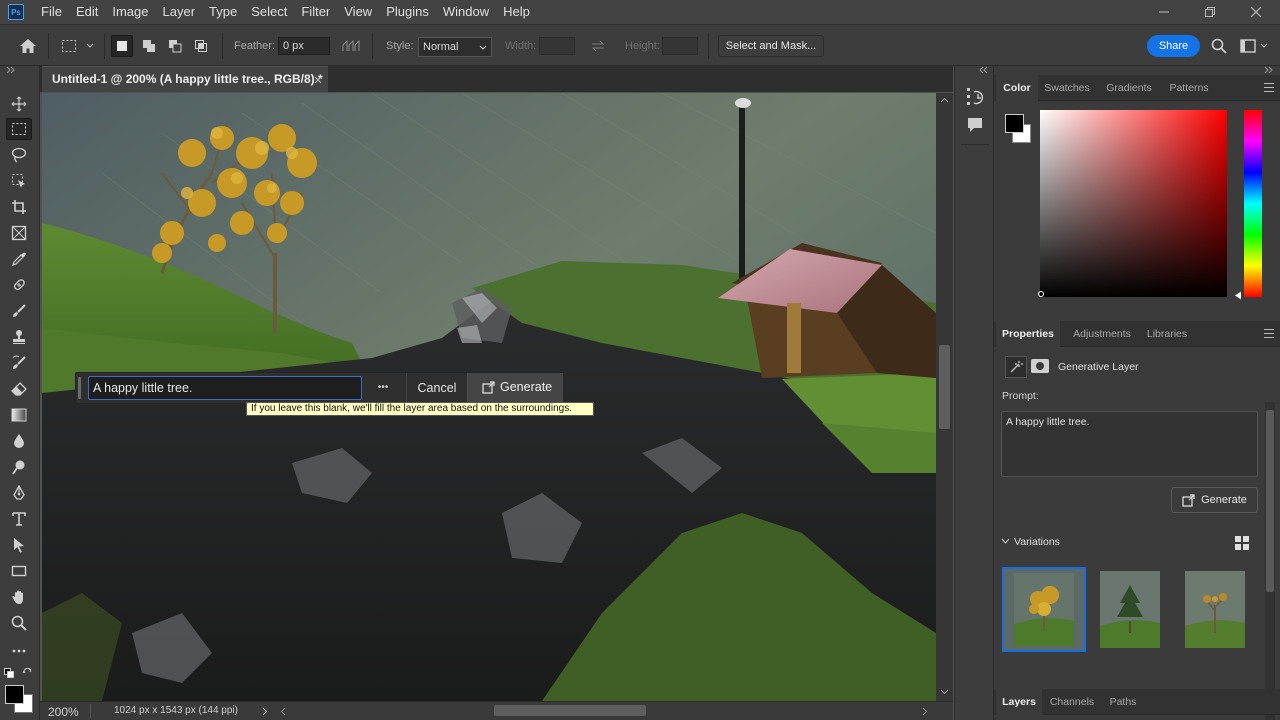  Describe the element at coordinates (516, 12) in the screenshot. I see `menu-help: Help` at that location.